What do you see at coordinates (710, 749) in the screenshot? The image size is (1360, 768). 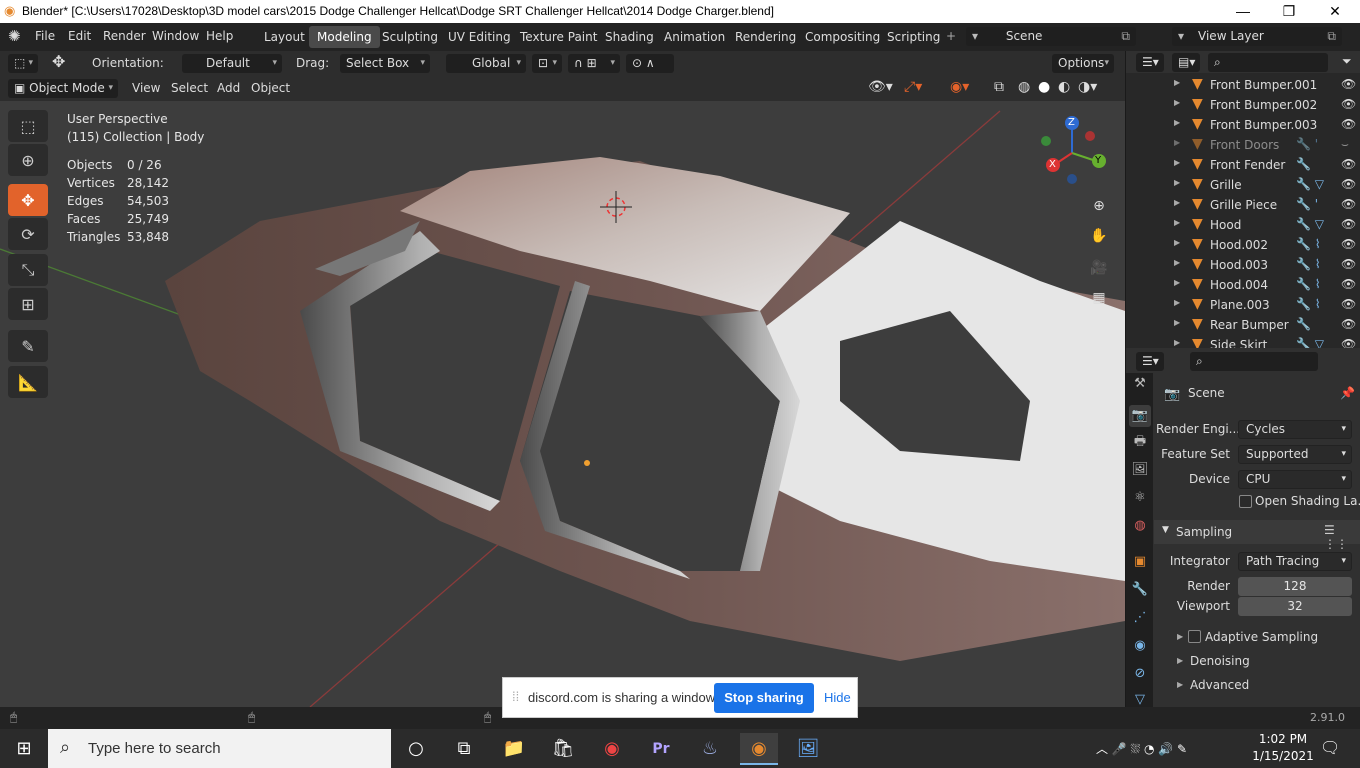 I see `steam-icon: ♨` at bounding box center [710, 749].